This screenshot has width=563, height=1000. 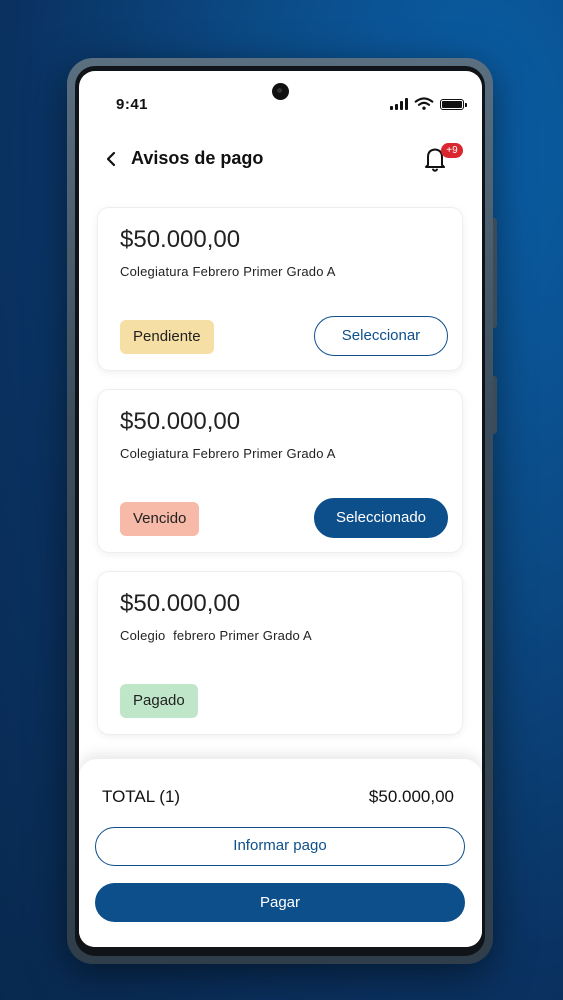 What do you see at coordinates (111, 159) in the screenshot?
I see `back-arrow-icon` at bounding box center [111, 159].